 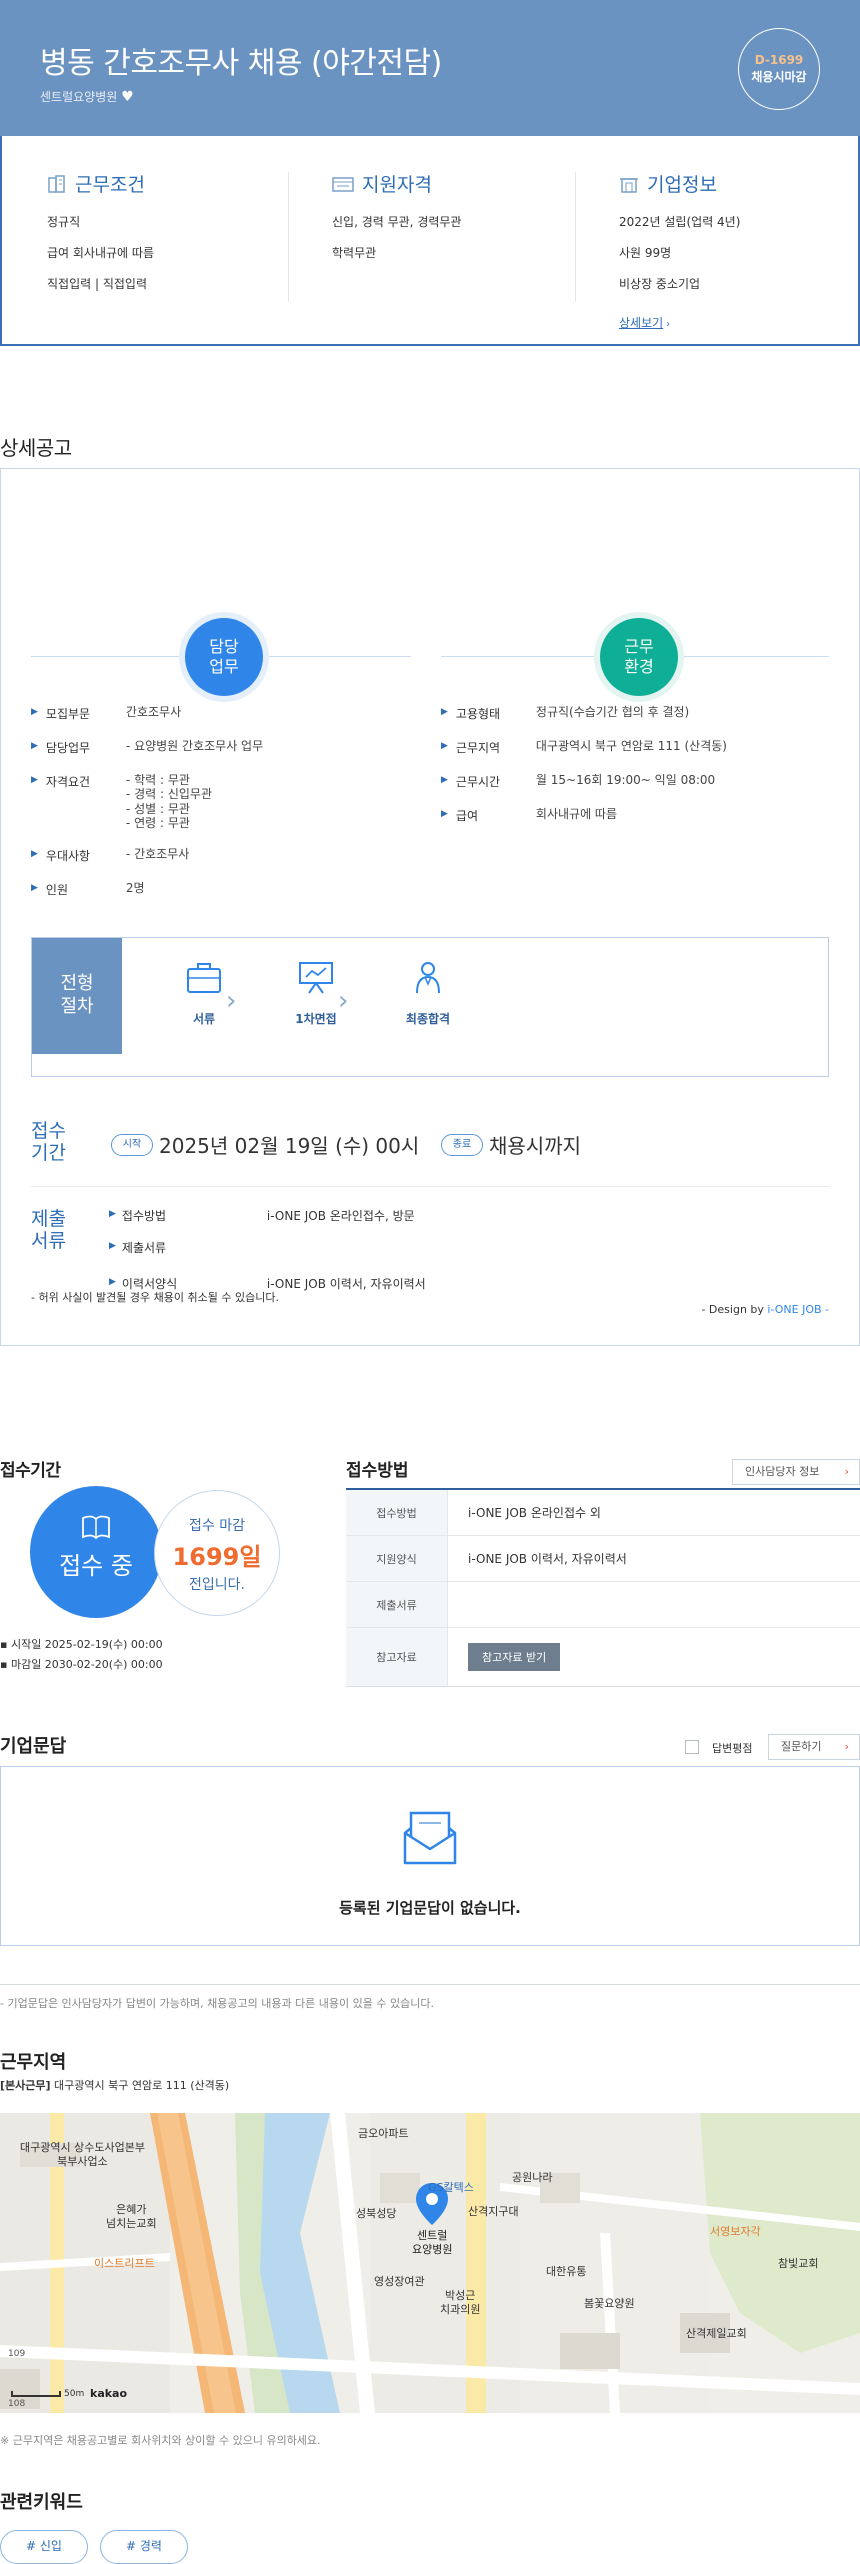 I want to click on address-text: 대구광역시 북구 연암로 111 (산격동), so click(x=142, y=2085).